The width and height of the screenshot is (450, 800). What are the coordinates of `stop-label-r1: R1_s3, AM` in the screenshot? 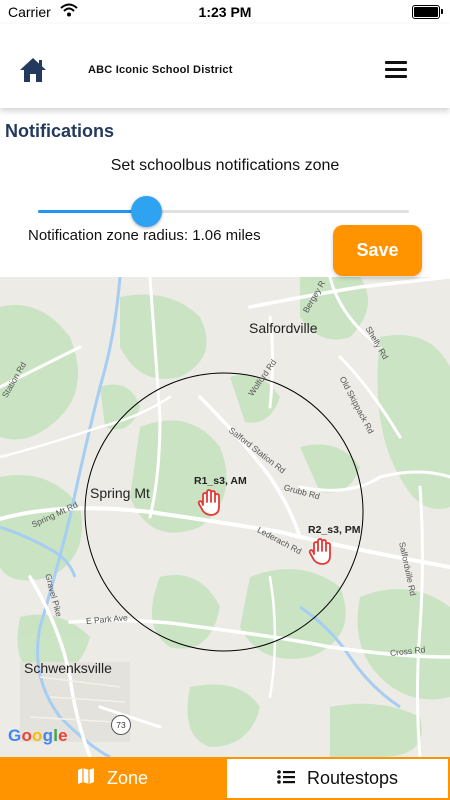 It's located at (220, 481).